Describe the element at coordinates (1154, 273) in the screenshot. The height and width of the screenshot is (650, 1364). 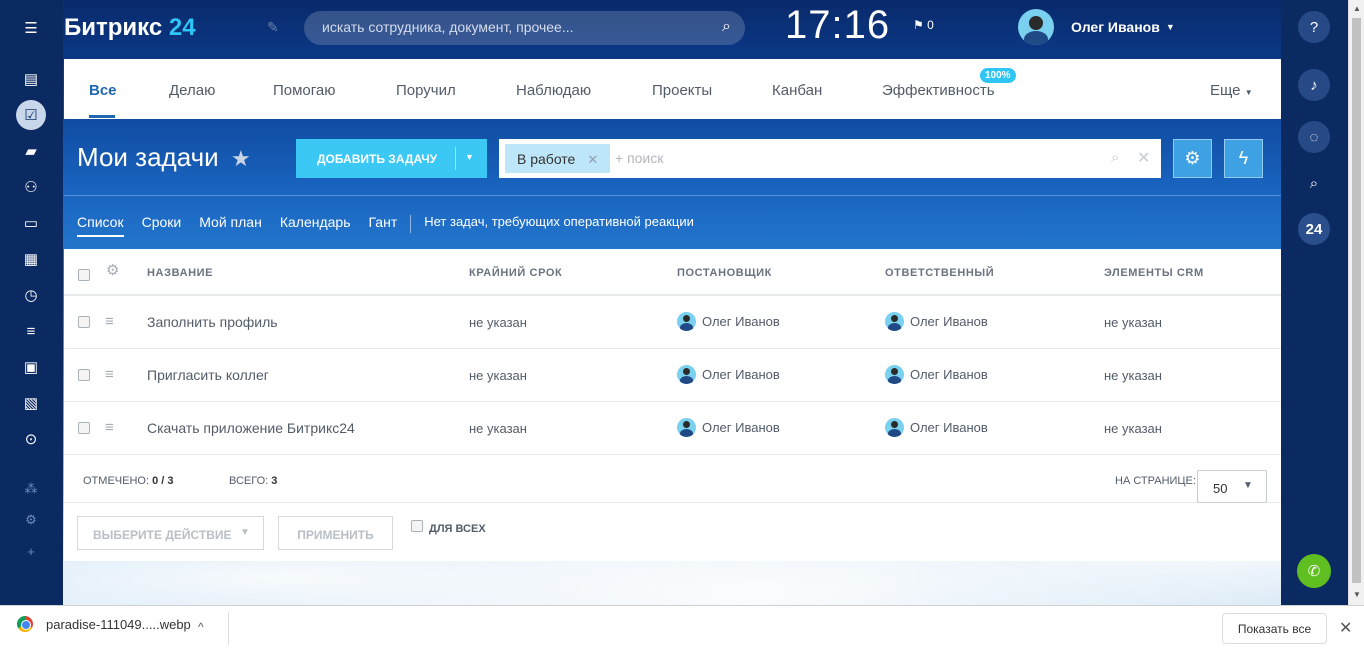
I see `column-header: ЭЛЕМЕНТЫ CRM` at that location.